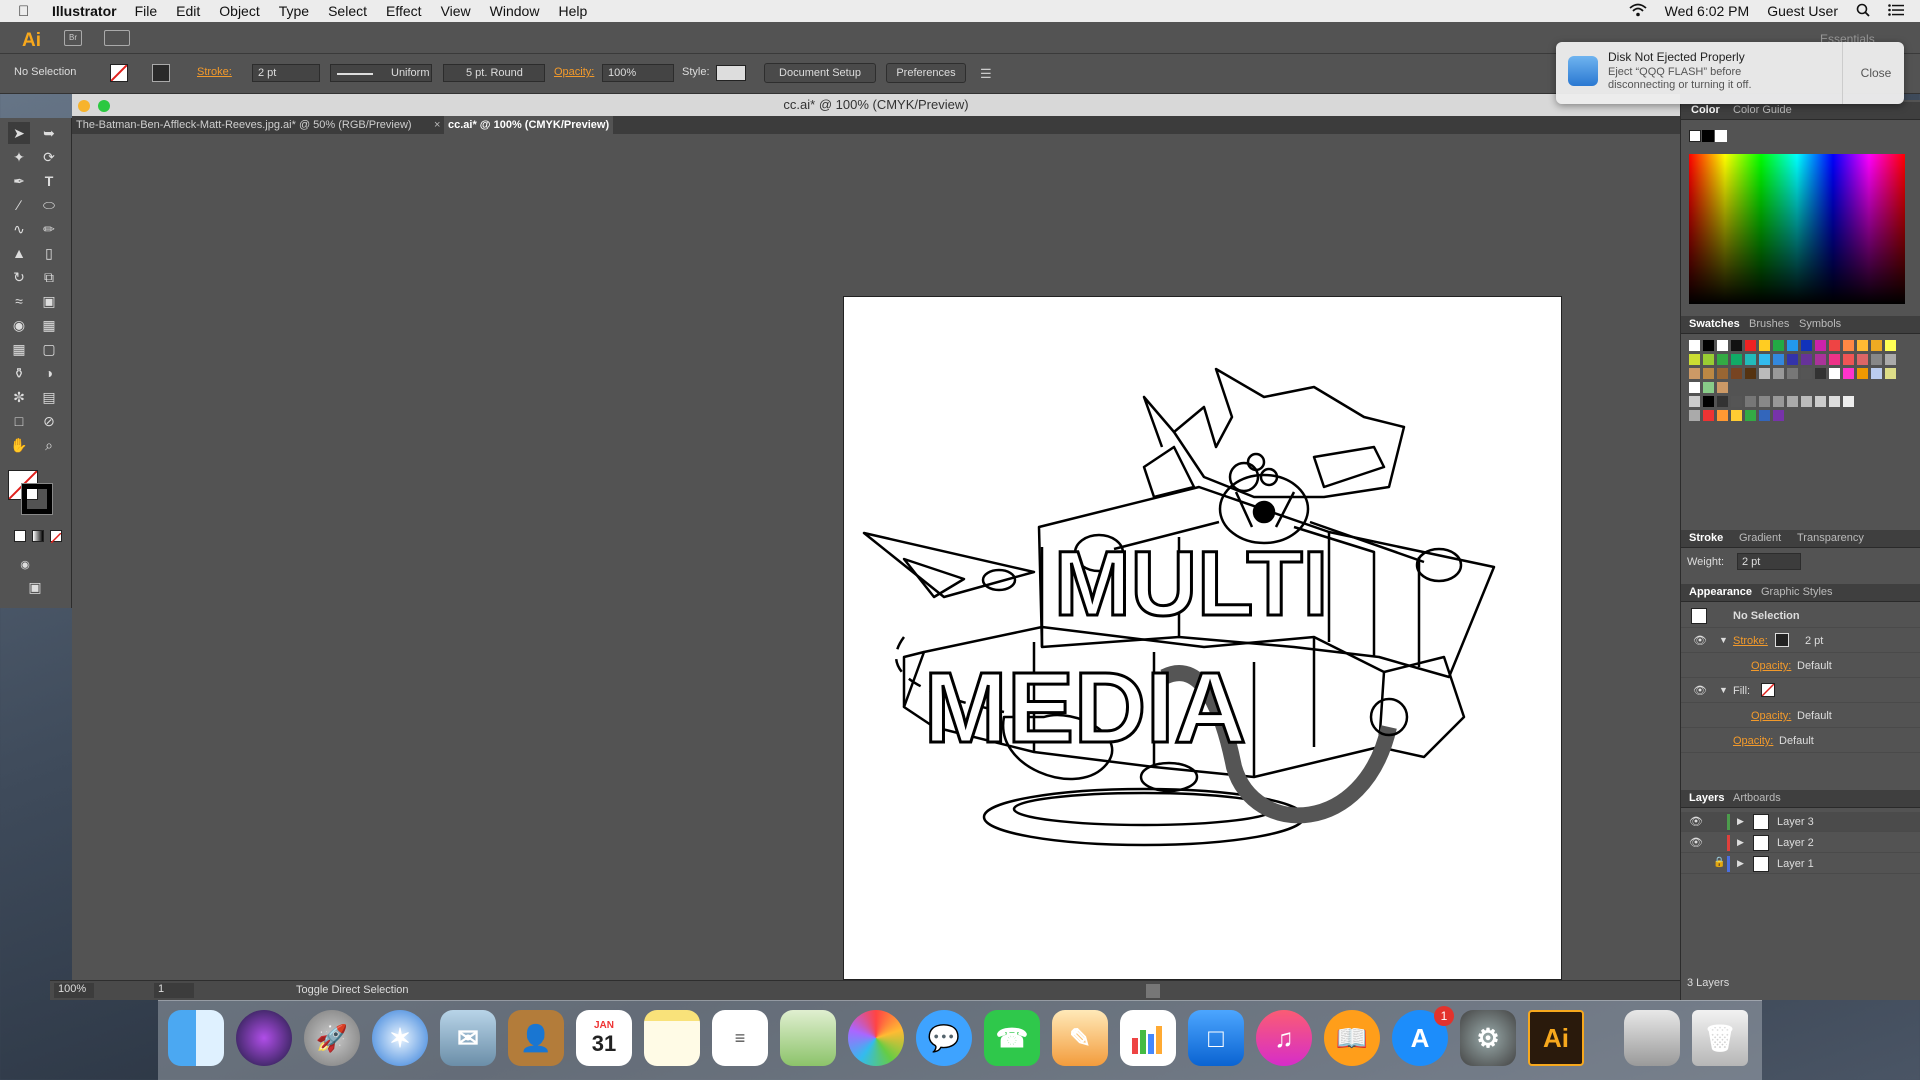  I want to click on tab-color-guide: Color Guide, so click(1762, 110).